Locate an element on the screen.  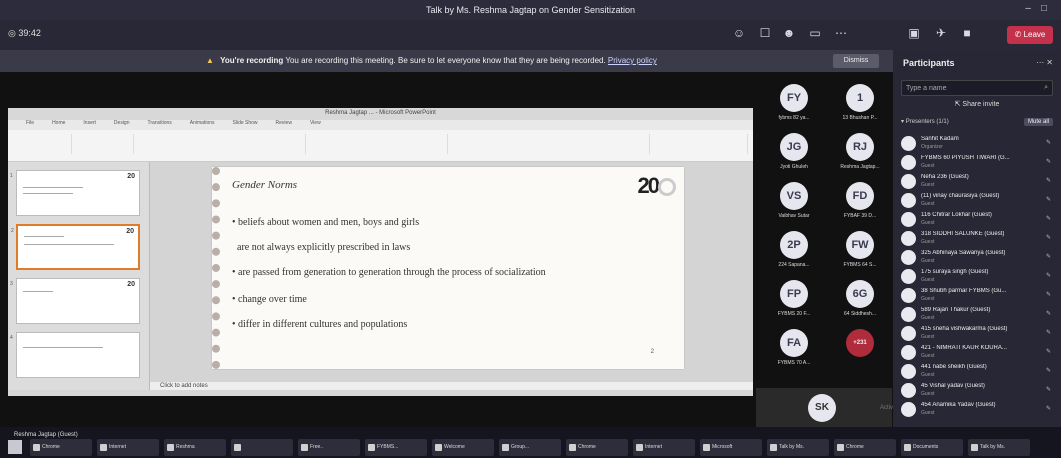
mute-all-button: Mute all is located at coordinates (1038, 122).